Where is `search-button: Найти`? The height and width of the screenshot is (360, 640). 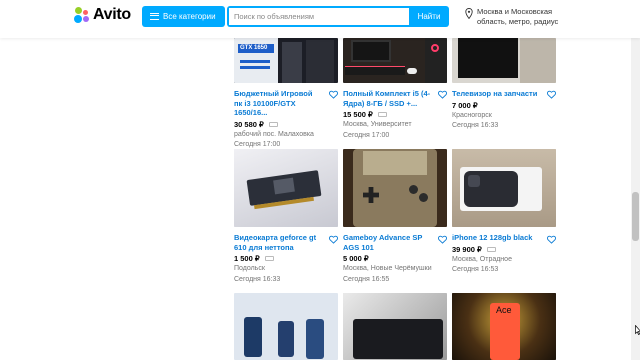
search-button: Найти is located at coordinates (429, 16).